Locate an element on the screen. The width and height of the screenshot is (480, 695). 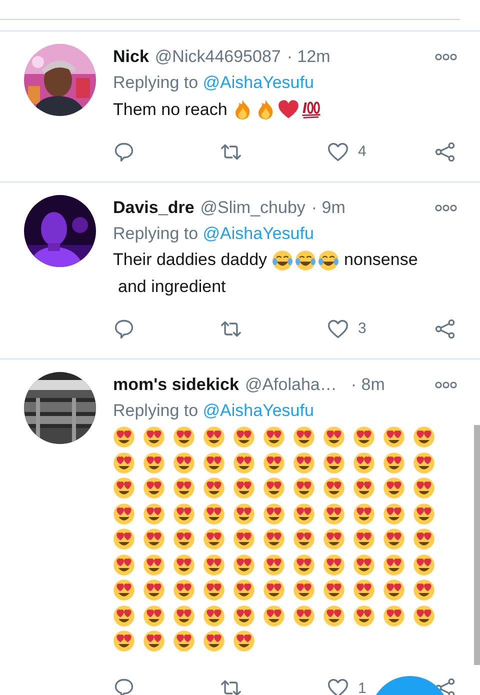
like-count: 1 is located at coordinates (362, 687).